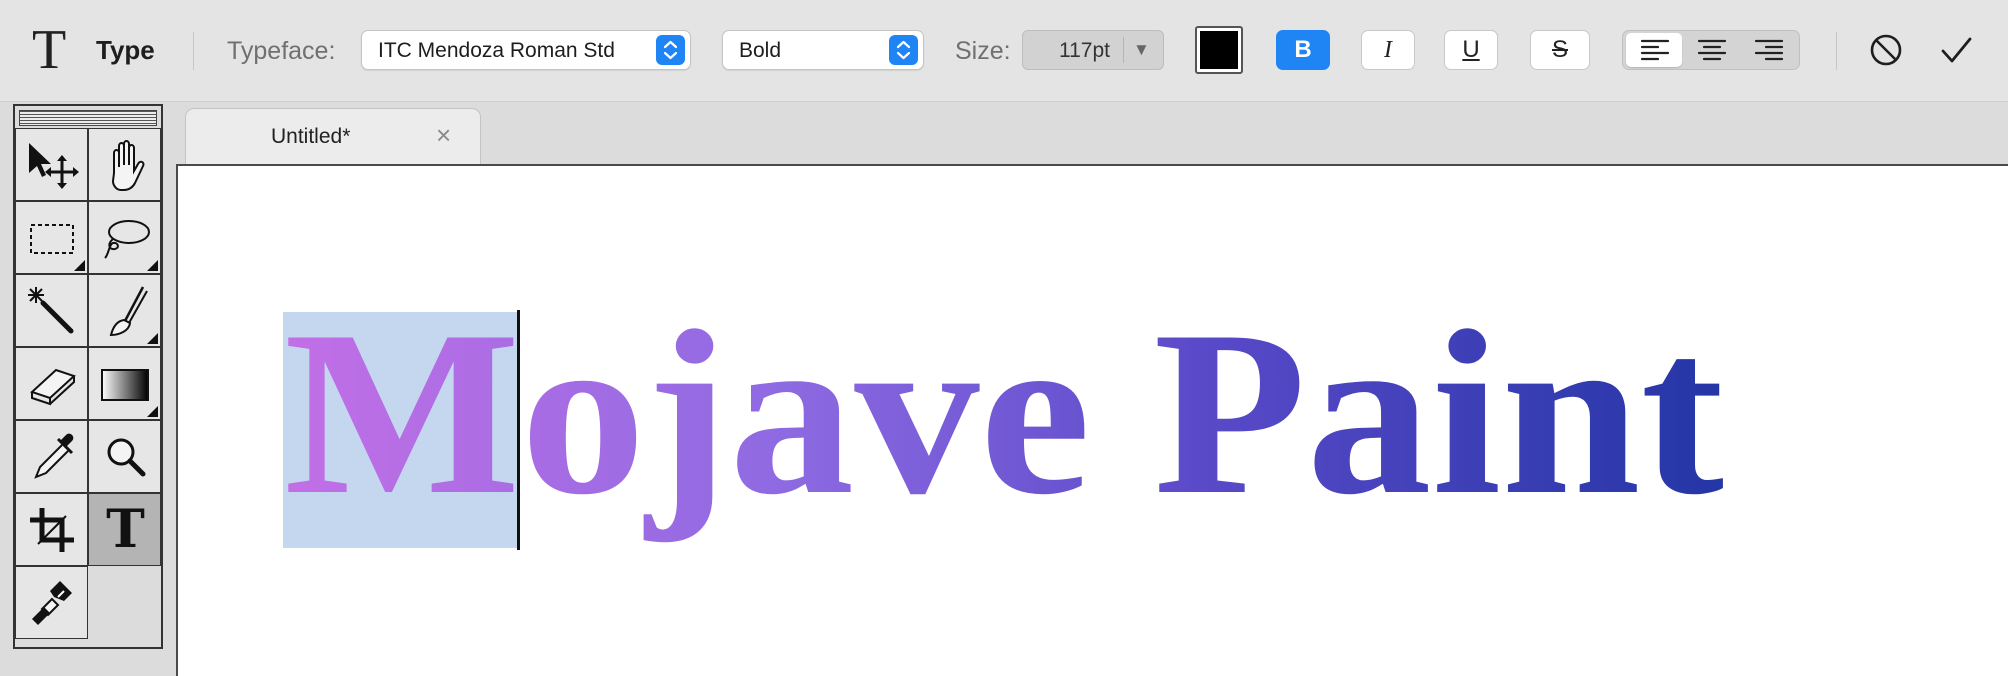 This screenshot has height=676, width=2008. Describe the element at coordinates (49, 50) in the screenshot. I see `type-tool-icon: T` at that location.